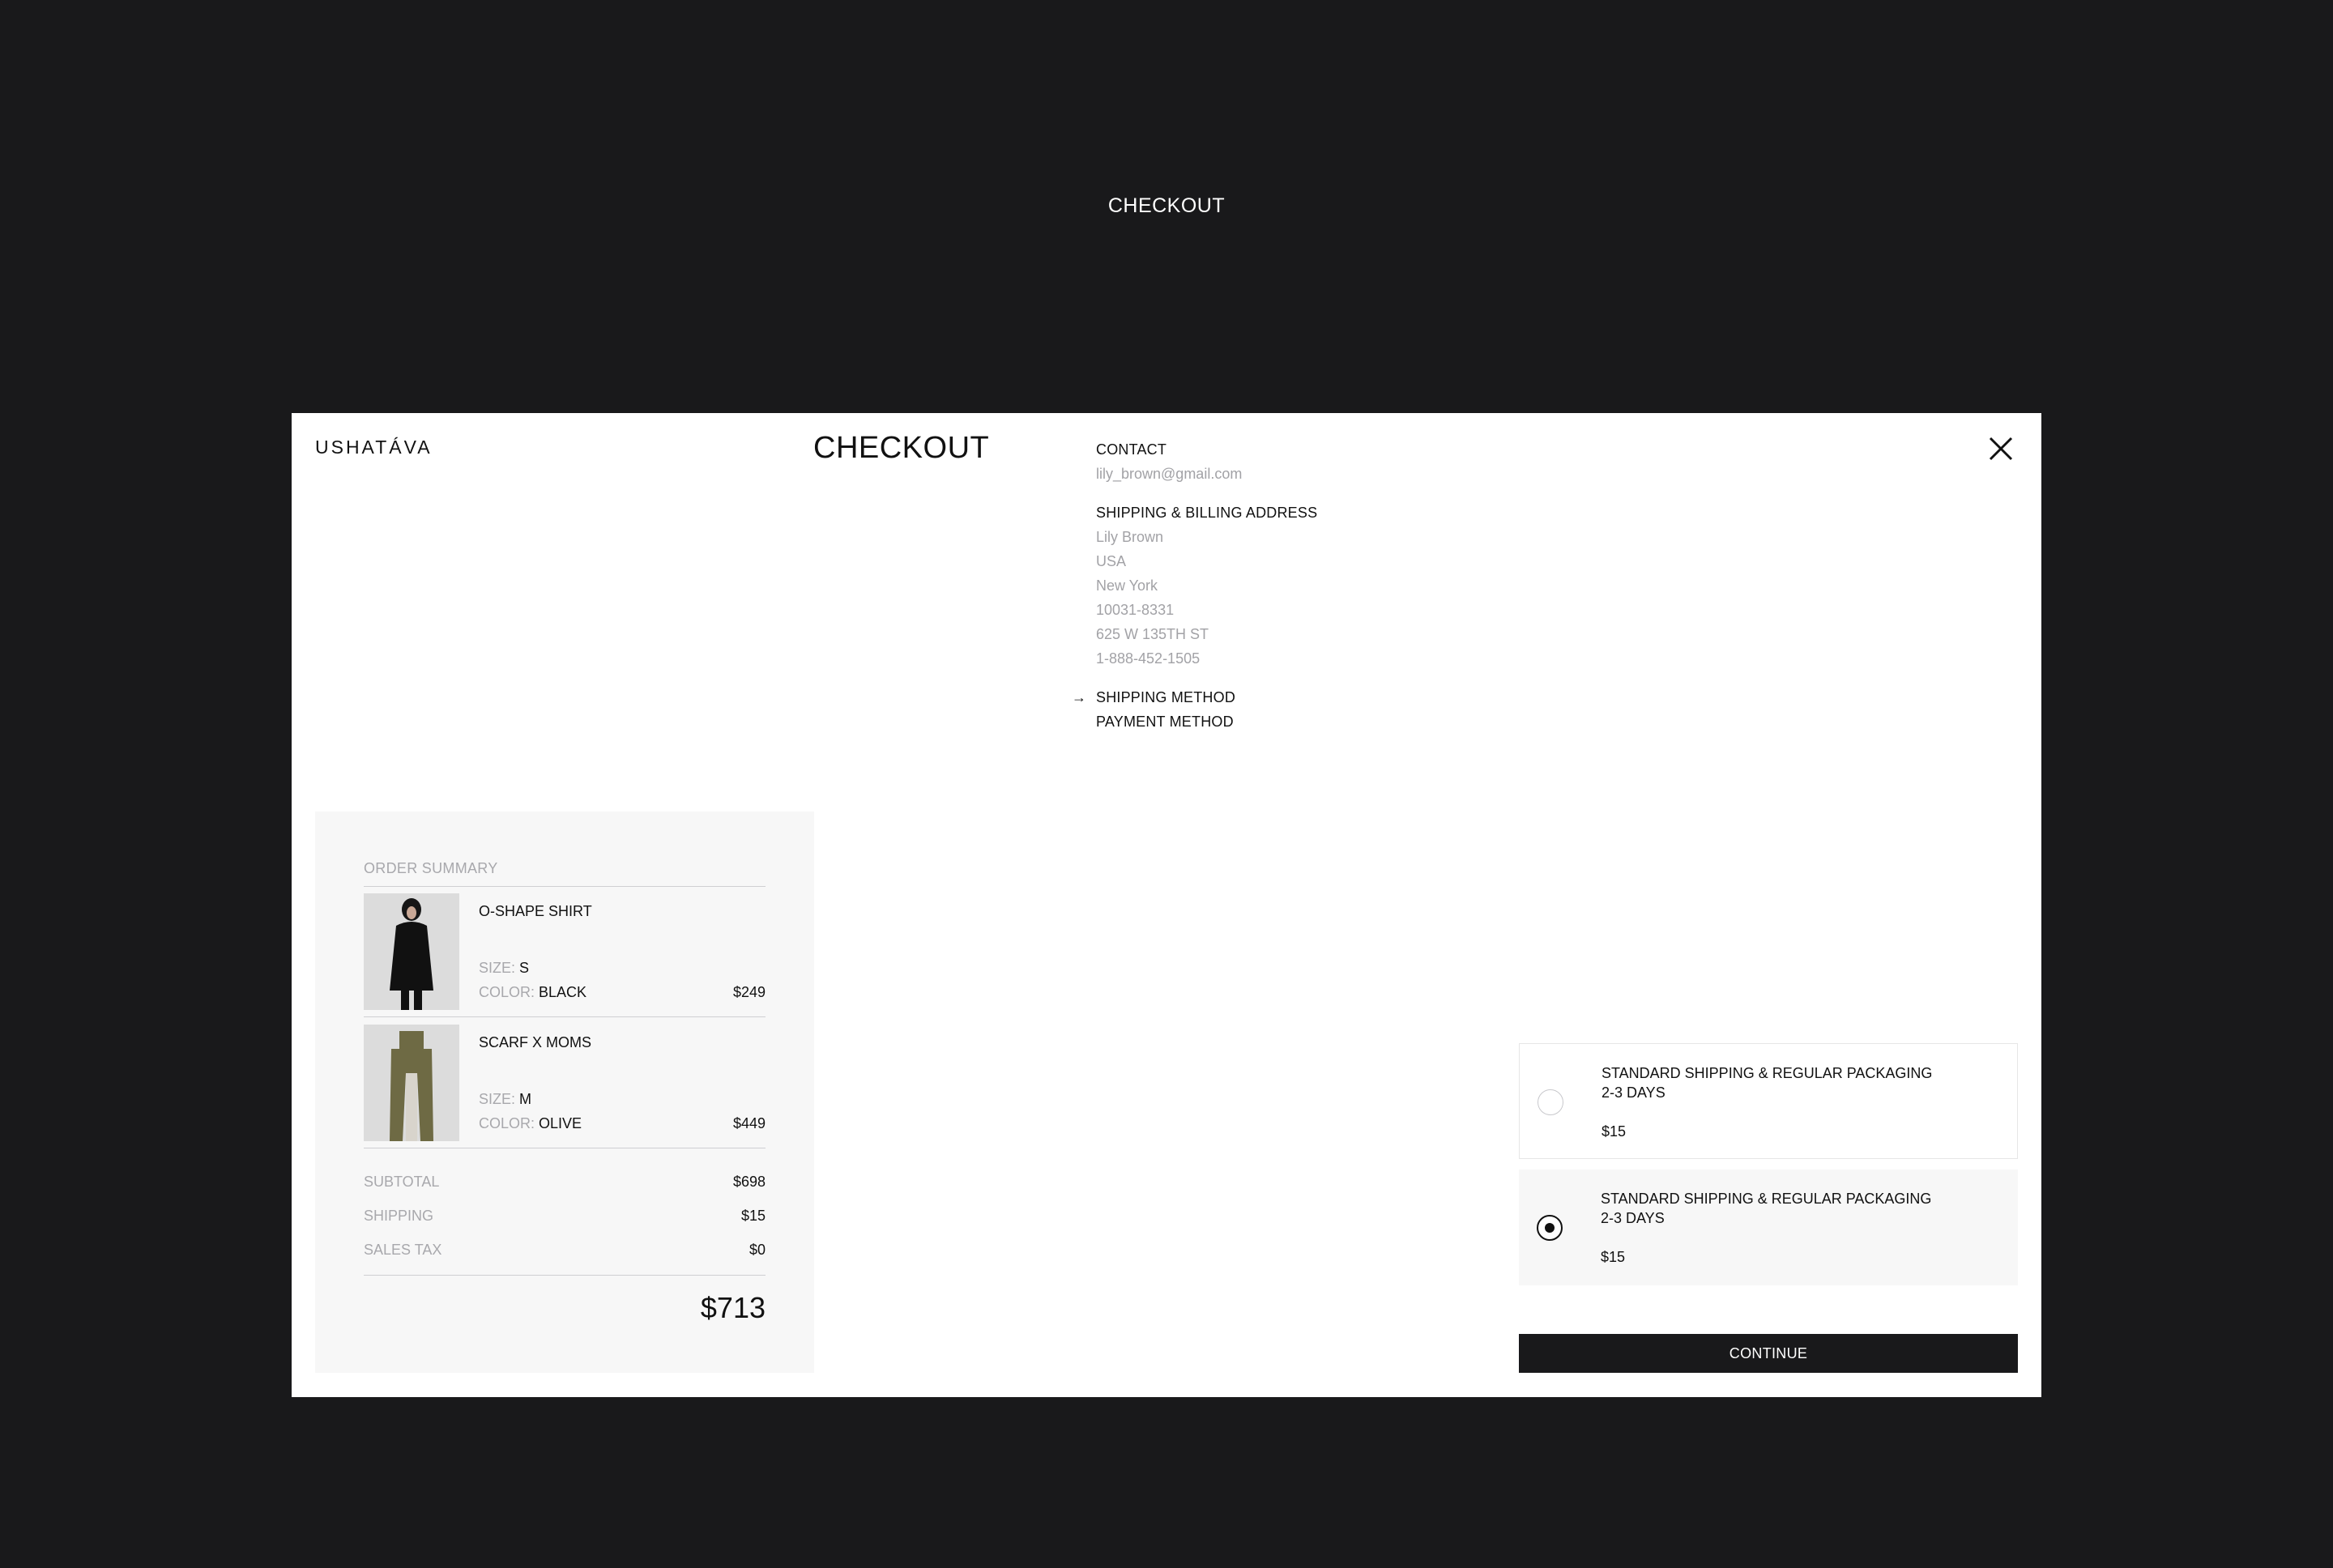 The image size is (2333, 1568). I want to click on shipping-method-step: → SHIPPING METHOD, so click(1286, 697).